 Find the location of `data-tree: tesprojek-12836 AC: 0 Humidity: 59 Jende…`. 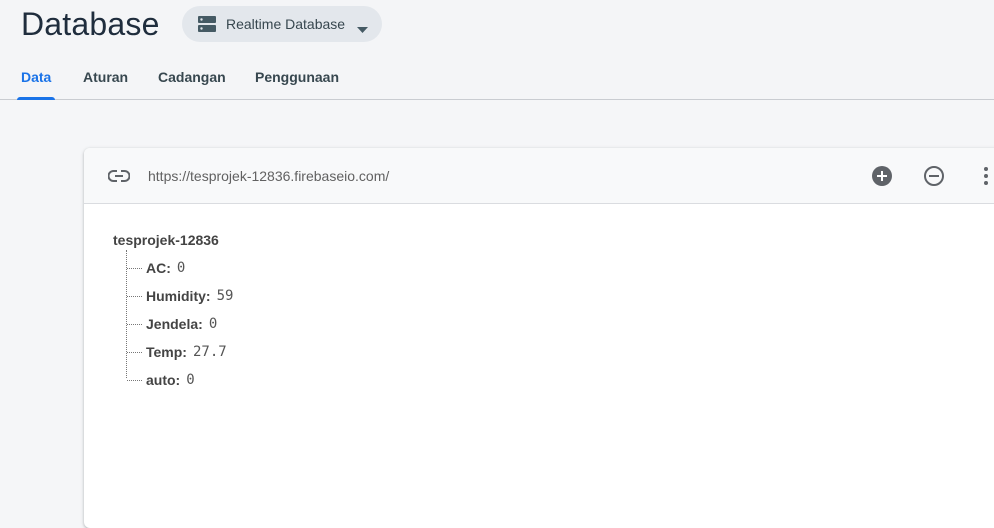

data-tree: tesprojek-12836 AC: 0 Humidity: 59 Jende… is located at coordinates (173, 314).